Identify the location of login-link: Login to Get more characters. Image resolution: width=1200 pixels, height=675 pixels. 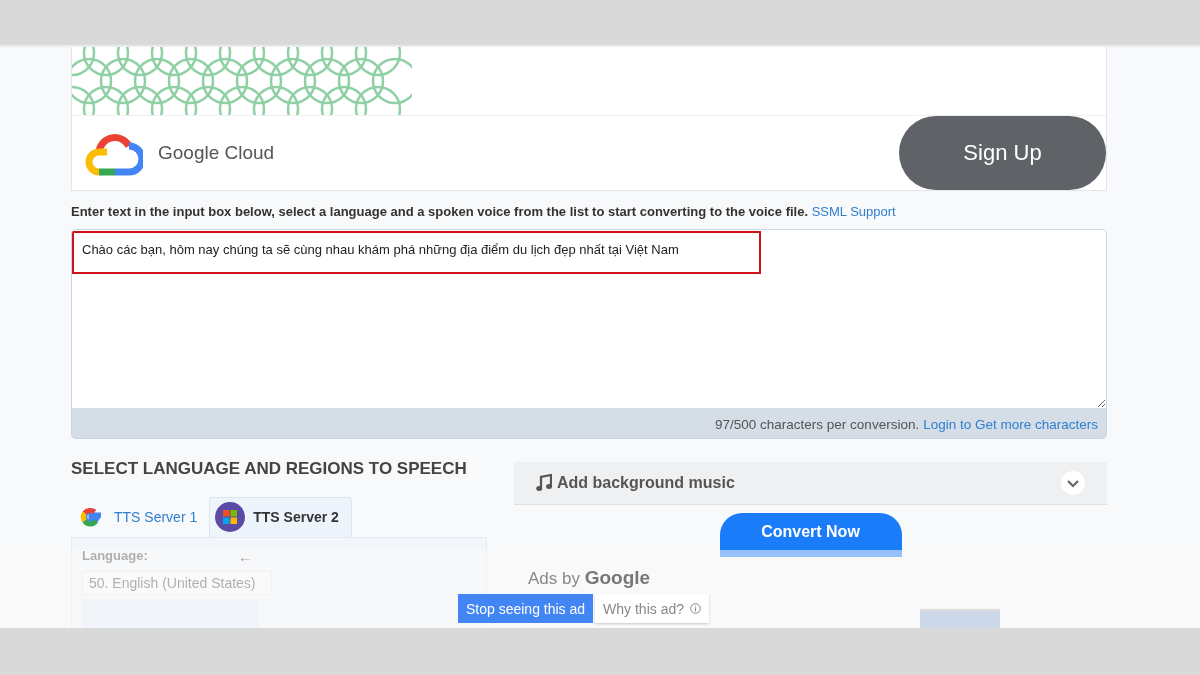
(1010, 424).